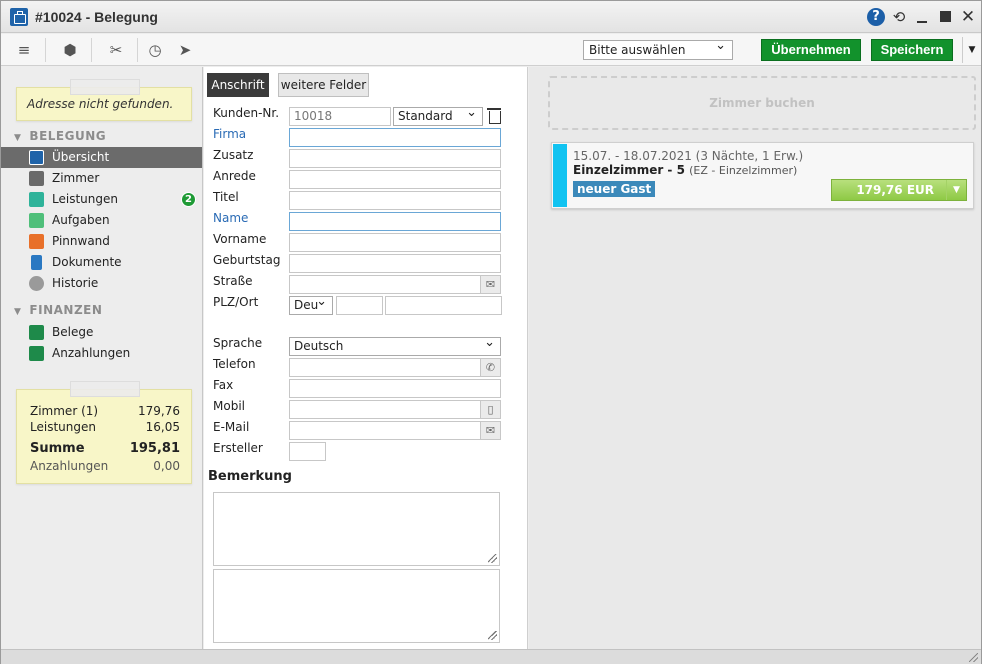 The image size is (982, 664). What do you see at coordinates (36, 332) in the screenshot?
I see `receipts-icon` at bounding box center [36, 332].